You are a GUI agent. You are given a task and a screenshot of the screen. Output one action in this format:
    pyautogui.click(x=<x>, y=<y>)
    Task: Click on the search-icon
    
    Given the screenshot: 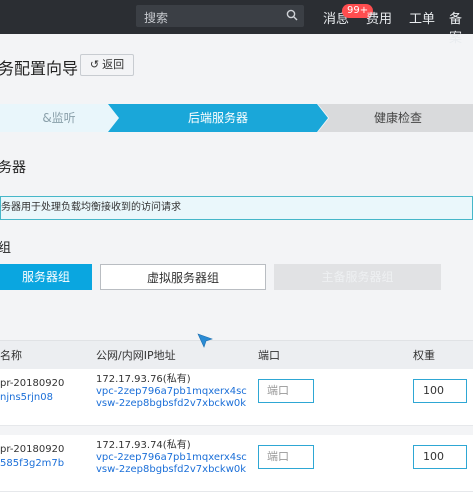 What is the action you would take?
    pyautogui.click(x=292, y=15)
    